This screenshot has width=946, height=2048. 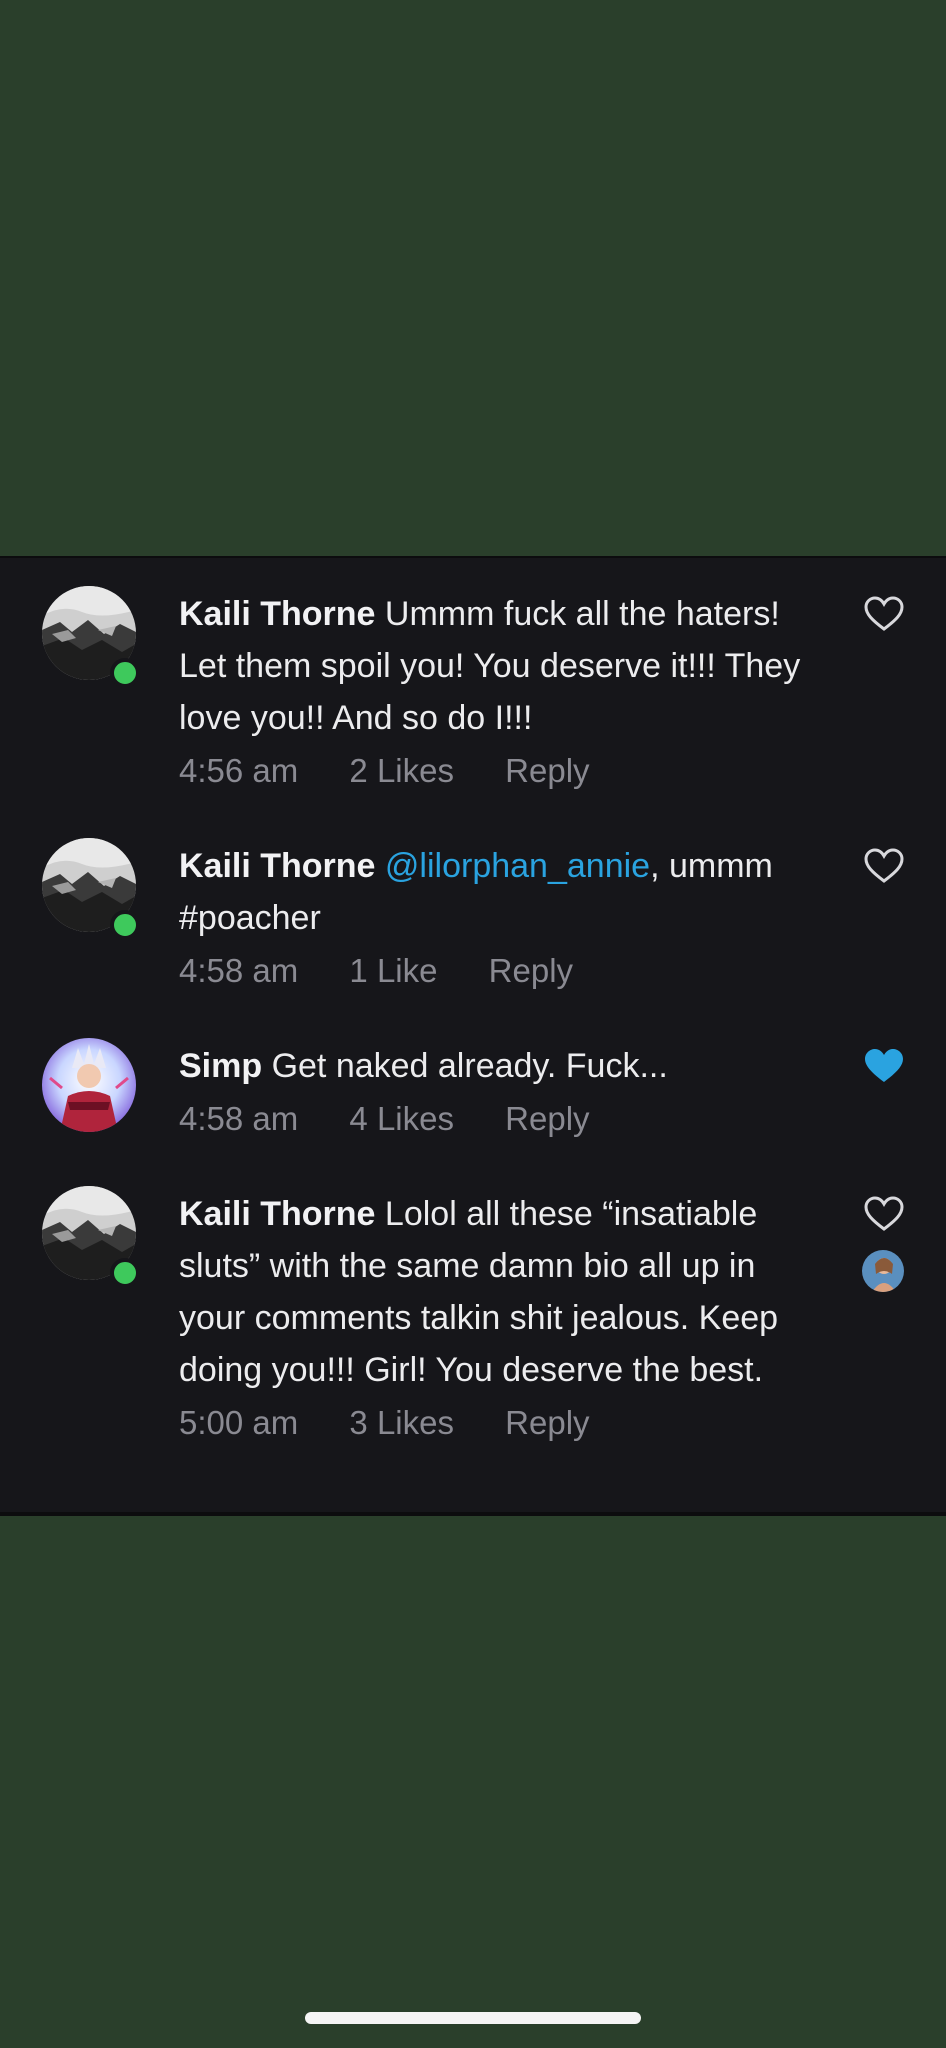 What do you see at coordinates (239, 770) in the screenshot?
I see `comment-time: 4:56 am` at bounding box center [239, 770].